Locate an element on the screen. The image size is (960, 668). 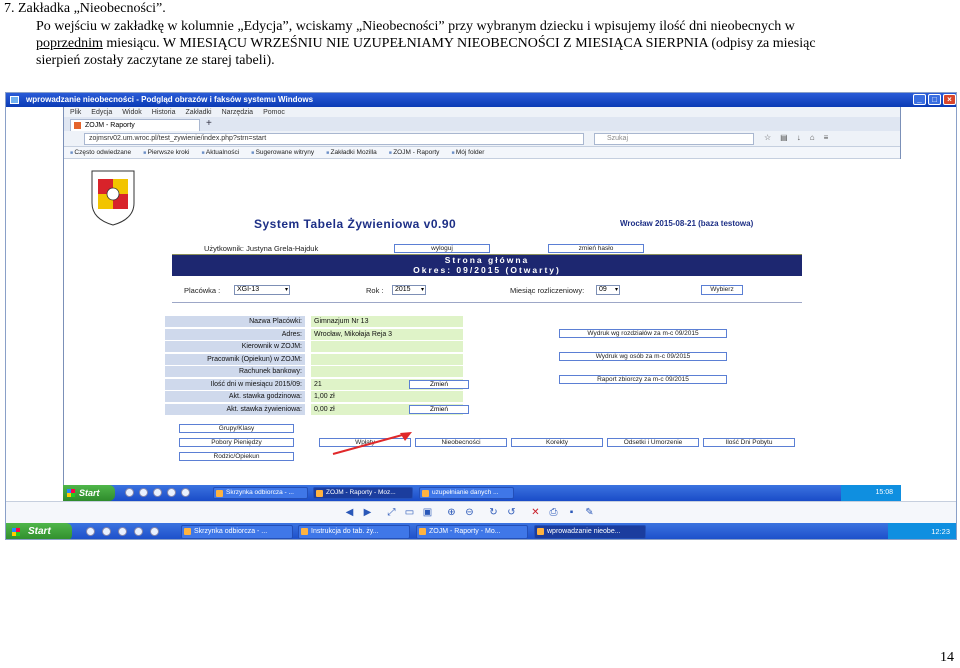
parent-button: Rodzic/Opiekun is located at coordinates (236, 456).